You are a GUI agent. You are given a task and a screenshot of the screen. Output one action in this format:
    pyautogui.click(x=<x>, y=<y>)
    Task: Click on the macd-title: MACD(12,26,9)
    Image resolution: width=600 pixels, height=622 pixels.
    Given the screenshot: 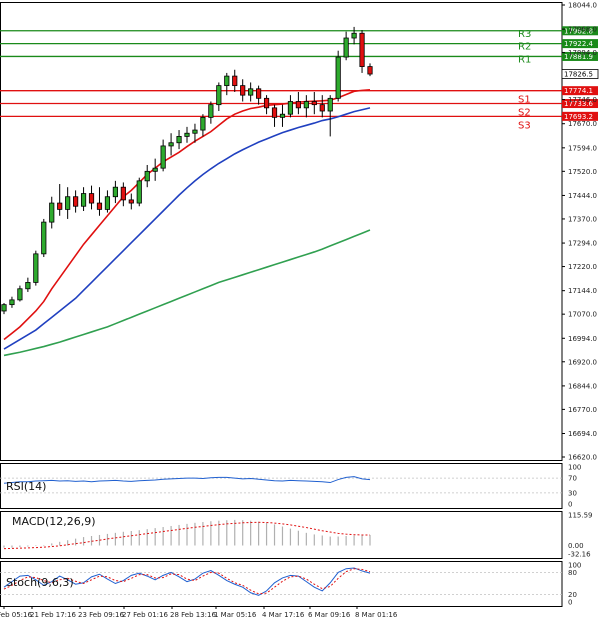 What is the action you would take?
    pyautogui.click(x=54, y=521)
    